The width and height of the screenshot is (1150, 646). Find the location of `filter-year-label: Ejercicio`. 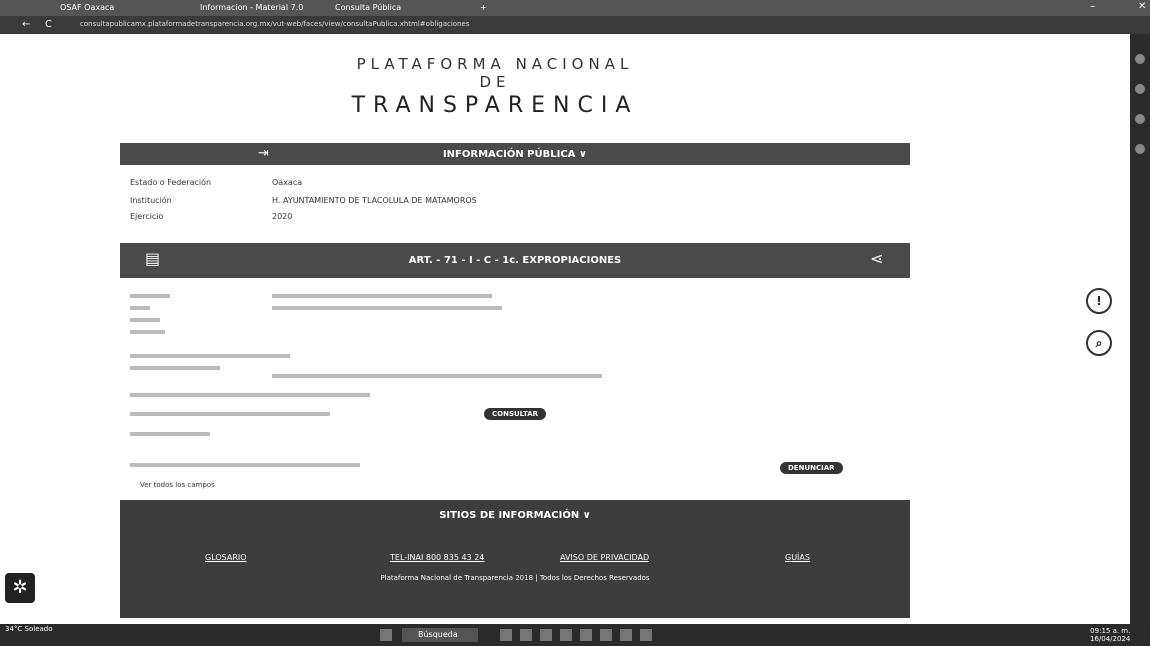

filter-year-label: Ejercicio is located at coordinates (147, 216).